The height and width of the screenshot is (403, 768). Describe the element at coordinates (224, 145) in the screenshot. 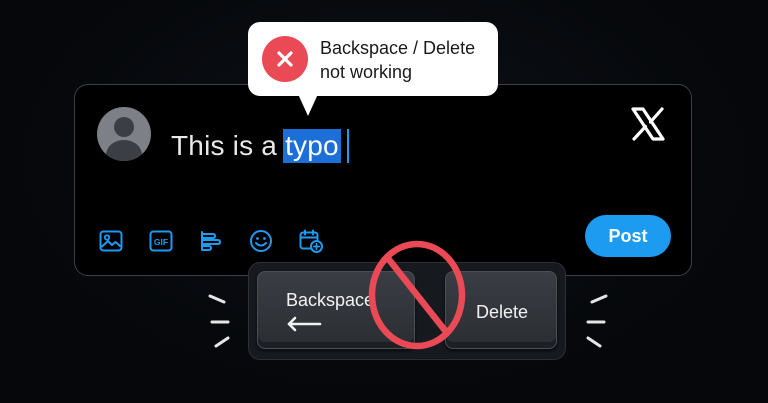

I see `compose-text-prefix: This is a` at that location.